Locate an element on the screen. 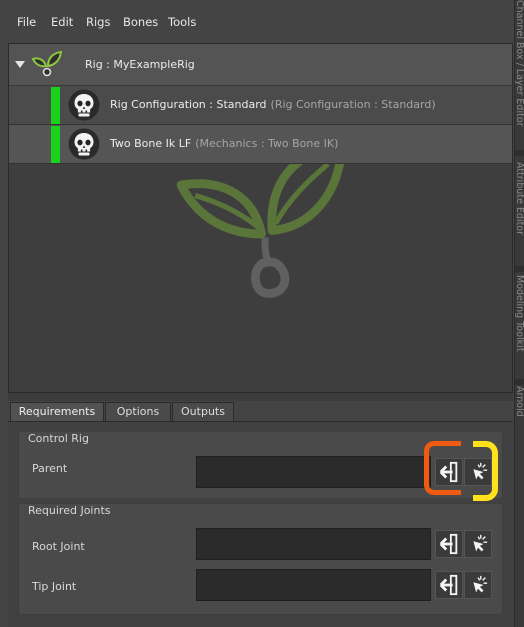  menu-file: File is located at coordinates (26, 22).